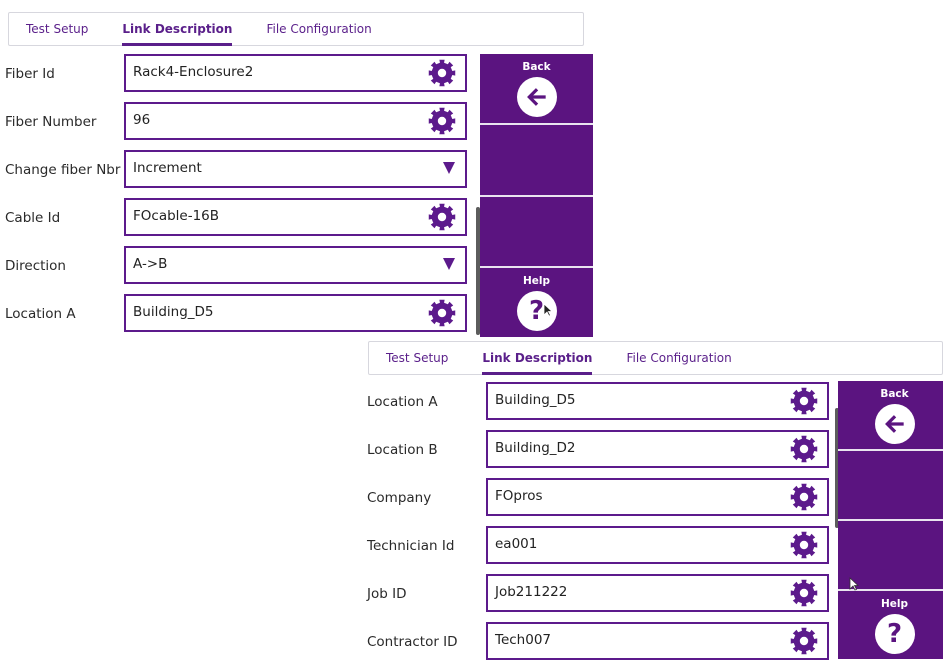  Describe the element at coordinates (399, 498) in the screenshot. I see `field-label: Company` at that location.